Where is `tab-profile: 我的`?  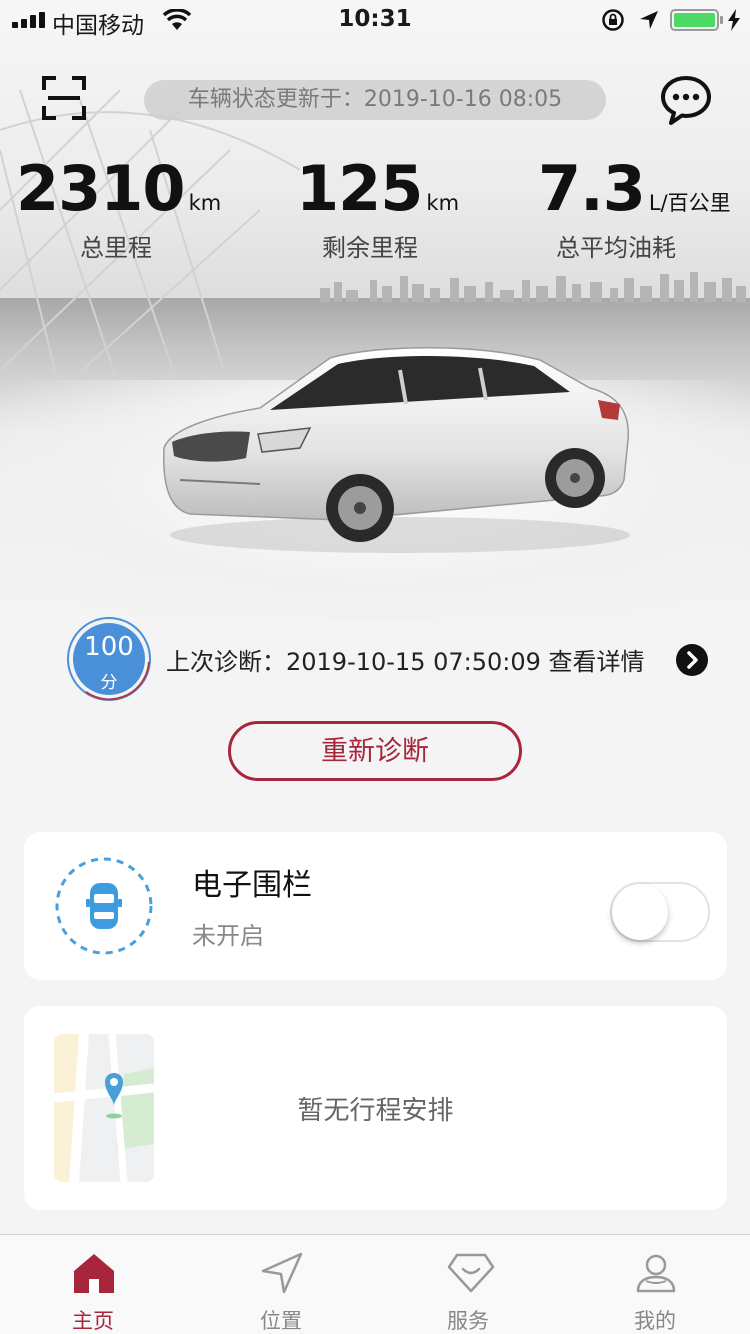
tab-profile: 我的 is located at coordinates (655, 1284).